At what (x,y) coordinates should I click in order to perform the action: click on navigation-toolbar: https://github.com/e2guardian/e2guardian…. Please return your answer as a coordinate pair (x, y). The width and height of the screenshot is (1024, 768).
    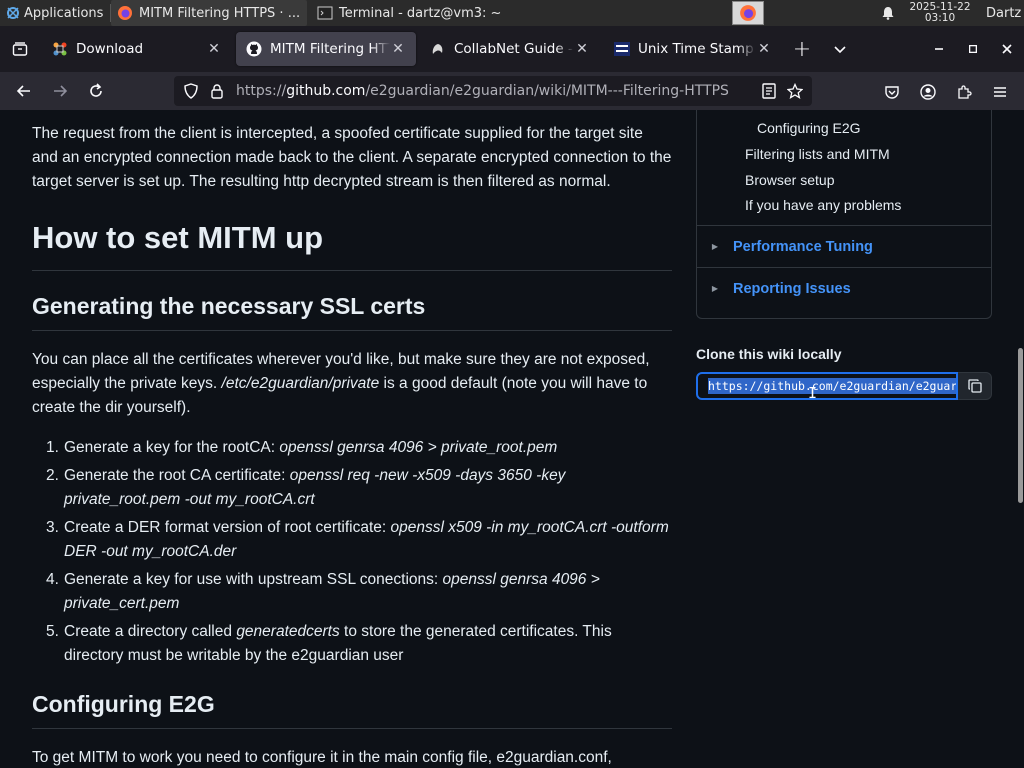
    Looking at the image, I should click on (512, 91).